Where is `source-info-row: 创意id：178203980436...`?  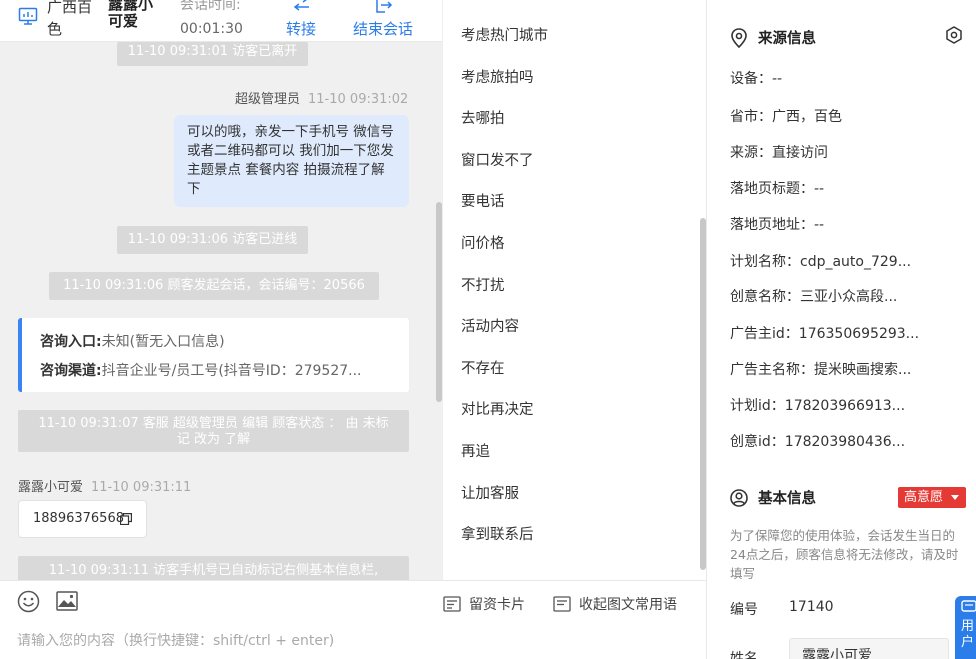
source-info-row: 创意id：178203980436... is located at coordinates (850, 441).